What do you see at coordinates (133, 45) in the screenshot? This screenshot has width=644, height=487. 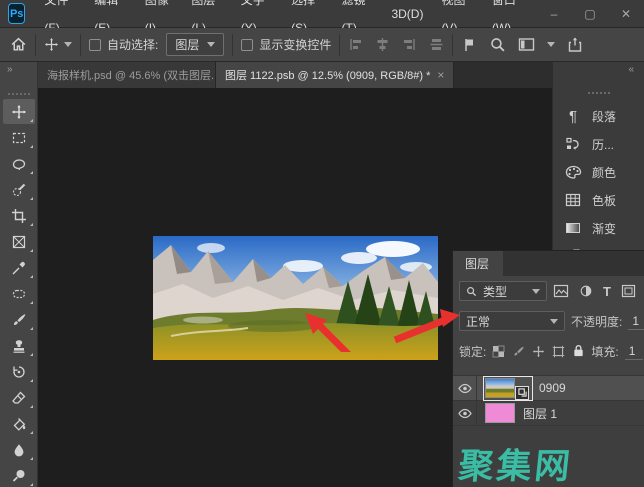 I see `auto-select-label: 自动选择:` at bounding box center [133, 45].